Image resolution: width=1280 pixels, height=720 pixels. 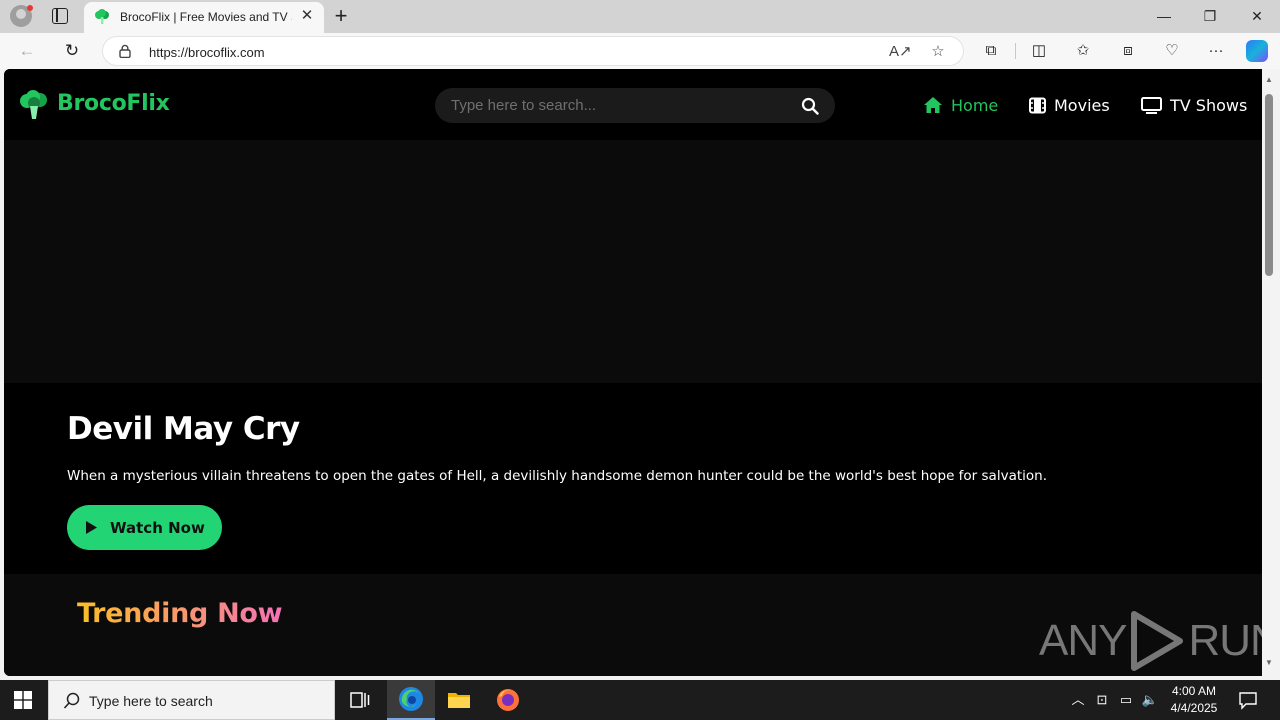 What do you see at coordinates (1164, 16) in the screenshot?
I see `minimize-button: —` at bounding box center [1164, 16].